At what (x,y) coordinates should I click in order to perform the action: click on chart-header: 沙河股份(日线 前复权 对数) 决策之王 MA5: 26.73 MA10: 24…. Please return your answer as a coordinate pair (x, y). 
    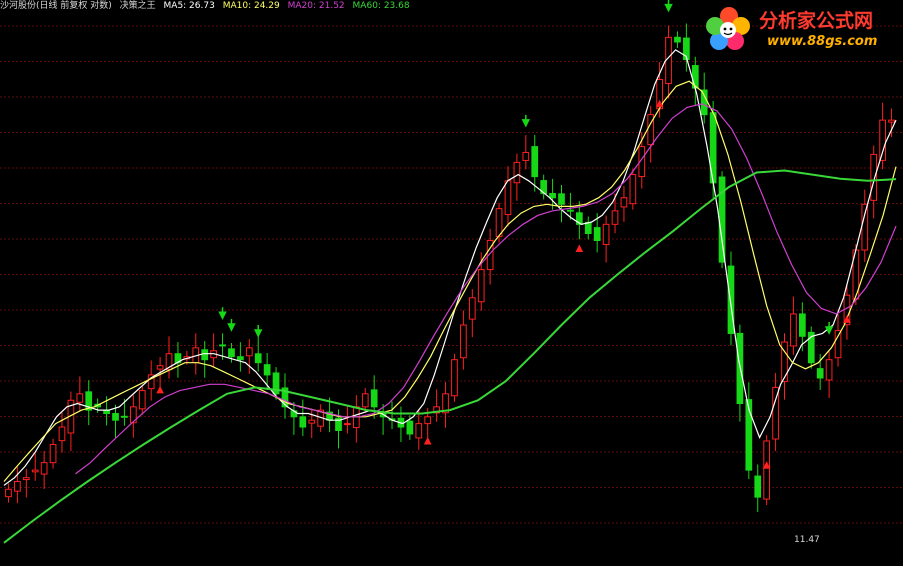
    Looking at the image, I should click on (207, 6).